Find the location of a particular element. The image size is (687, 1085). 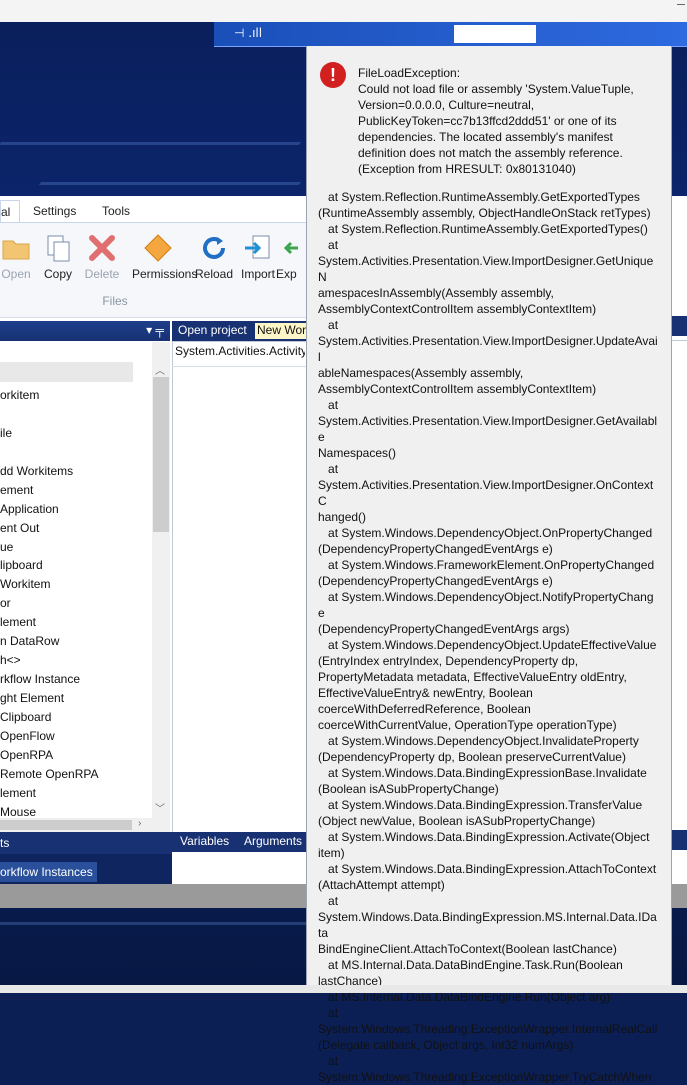

error-icon: ! is located at coordinates (333, 75).